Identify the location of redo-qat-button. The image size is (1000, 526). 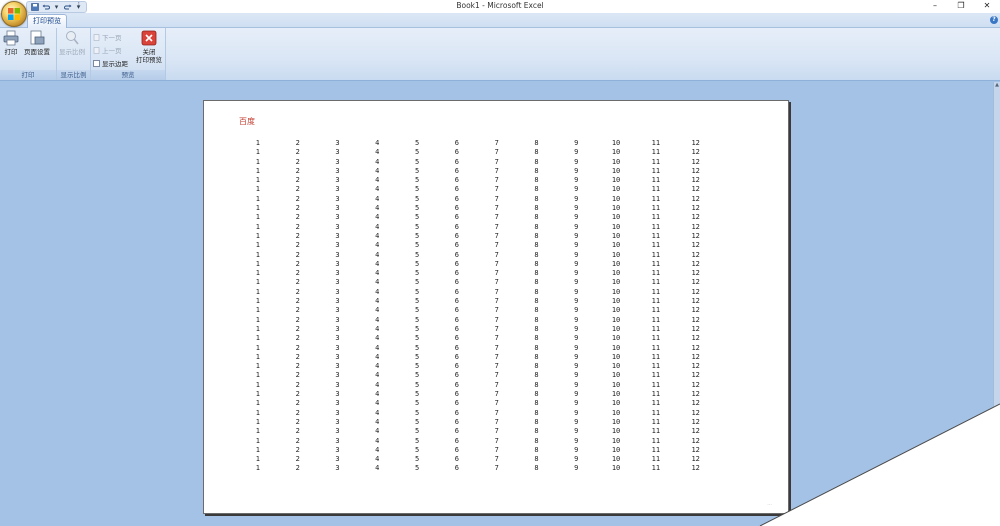
(67, 7).